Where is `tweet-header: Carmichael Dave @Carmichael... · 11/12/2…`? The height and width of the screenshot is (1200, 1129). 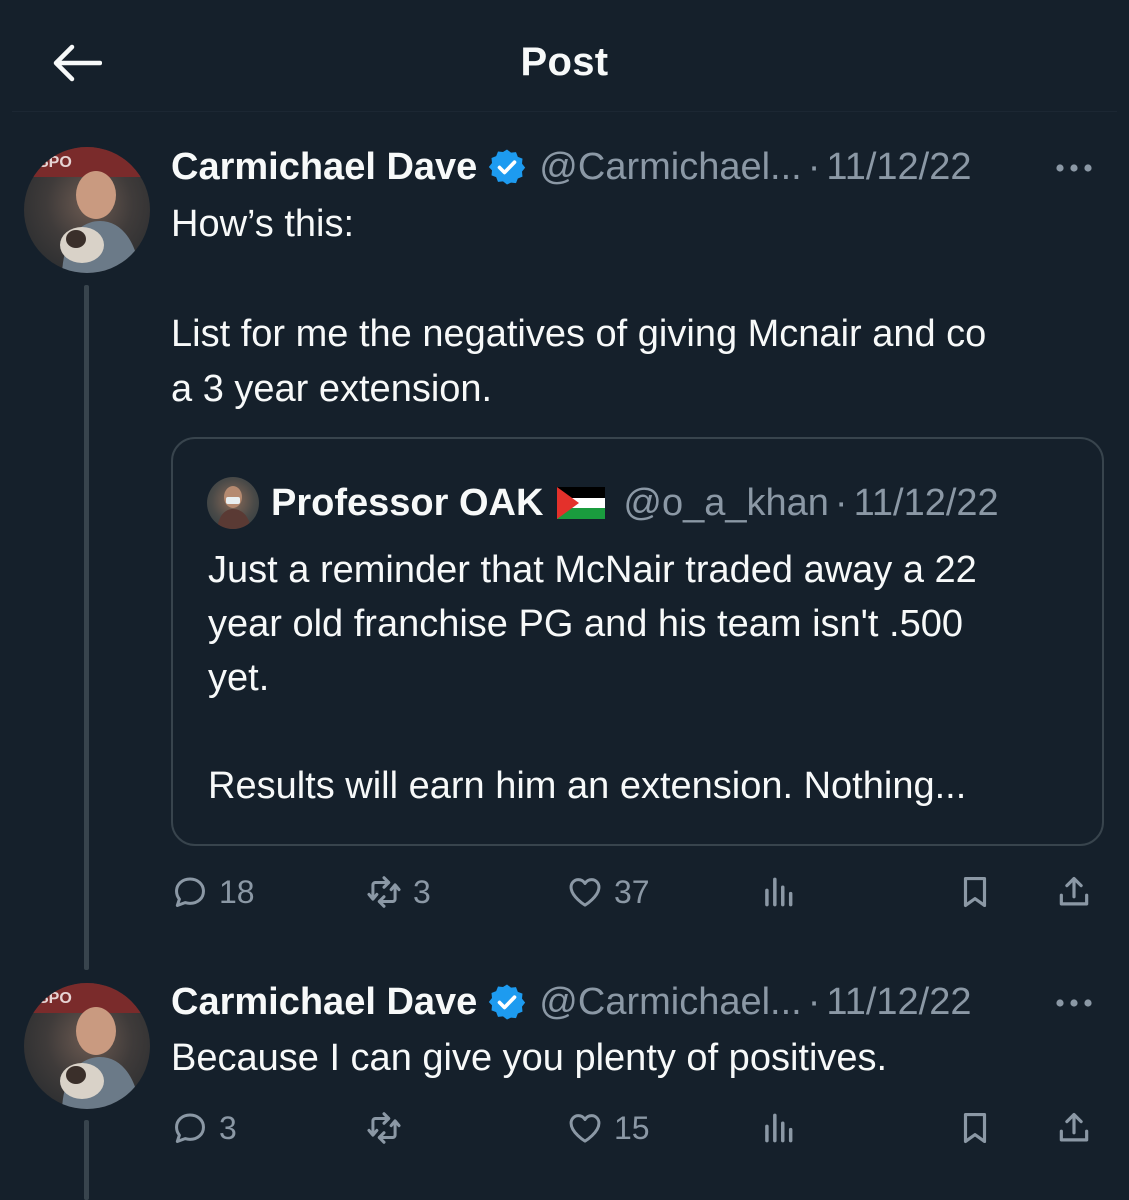
tweet-header: Carmichael Dave @Carmichael... · 11/12/2… is located at coordinates (635, 1002).